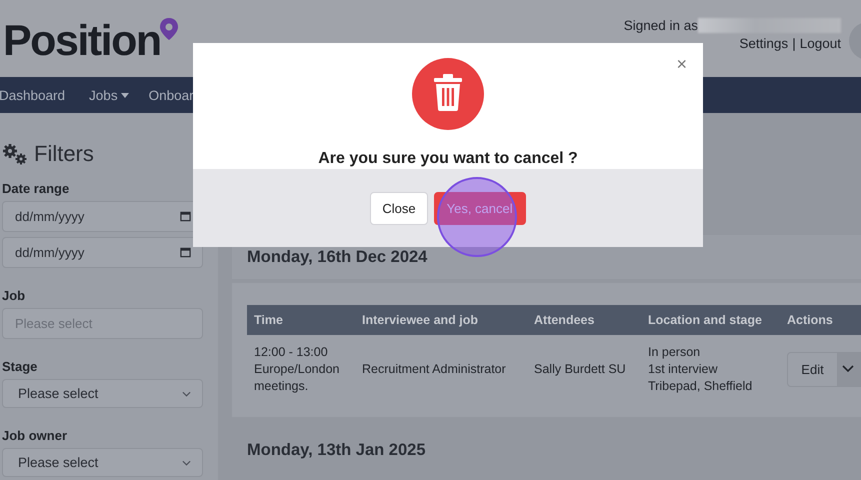  Describe the element at coordinates (420, 320) in the screenshot. I see `column-header: Interviewee and job` at that location.